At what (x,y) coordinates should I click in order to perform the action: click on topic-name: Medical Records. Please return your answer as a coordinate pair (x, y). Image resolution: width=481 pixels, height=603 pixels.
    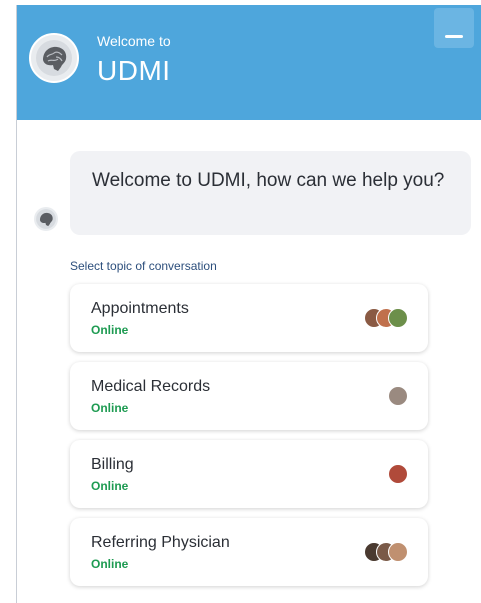
    Looking at the image, I should click on (151, 386).